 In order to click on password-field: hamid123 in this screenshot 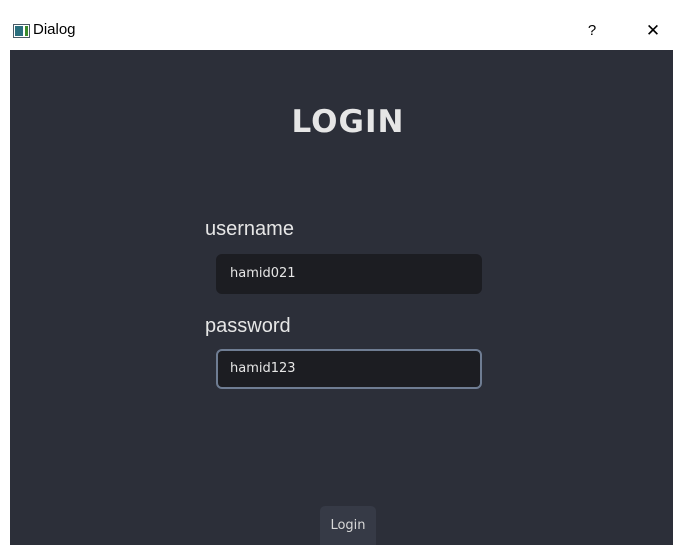, I will do `click(349, 369)`.